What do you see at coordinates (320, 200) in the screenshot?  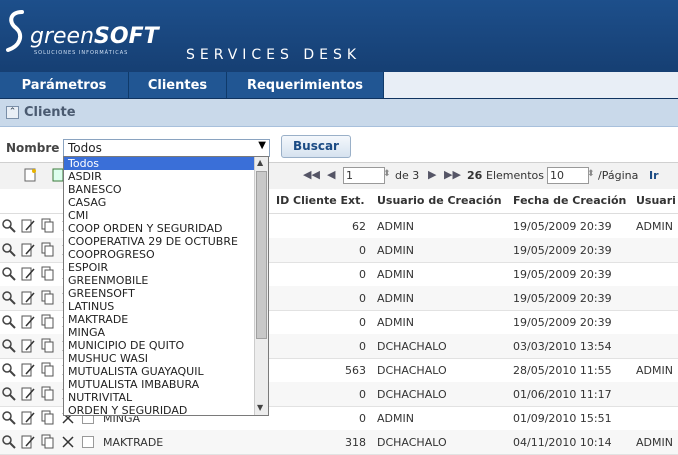 I see `col-id-cliente-ext: ID Cliente Ext.` at bounding box center [320, 200].